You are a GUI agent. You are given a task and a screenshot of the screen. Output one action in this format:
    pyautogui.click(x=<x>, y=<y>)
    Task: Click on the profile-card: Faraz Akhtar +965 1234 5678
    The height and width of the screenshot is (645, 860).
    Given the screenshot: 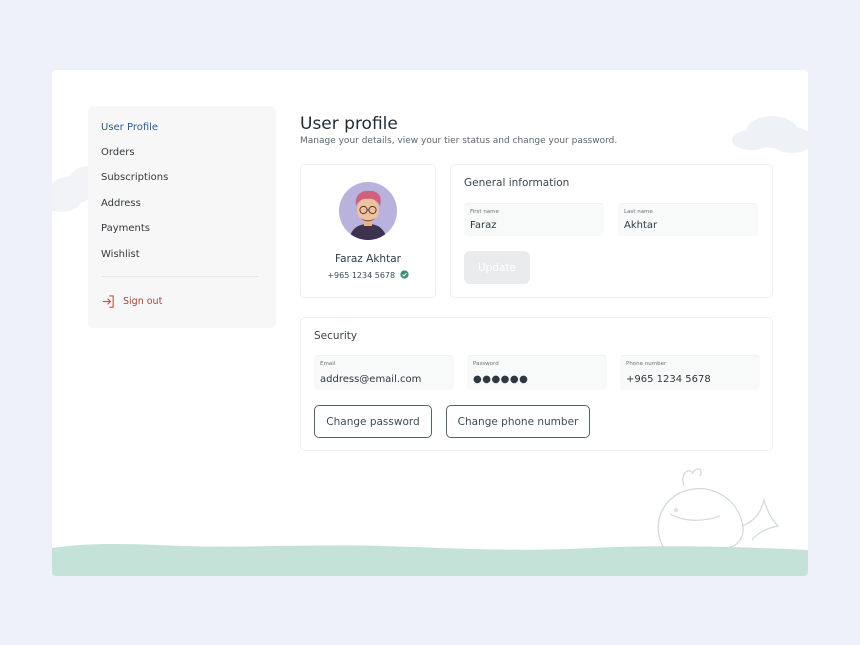 What is the action you would take?
    pyautogui.click(x=368, y=231)
    